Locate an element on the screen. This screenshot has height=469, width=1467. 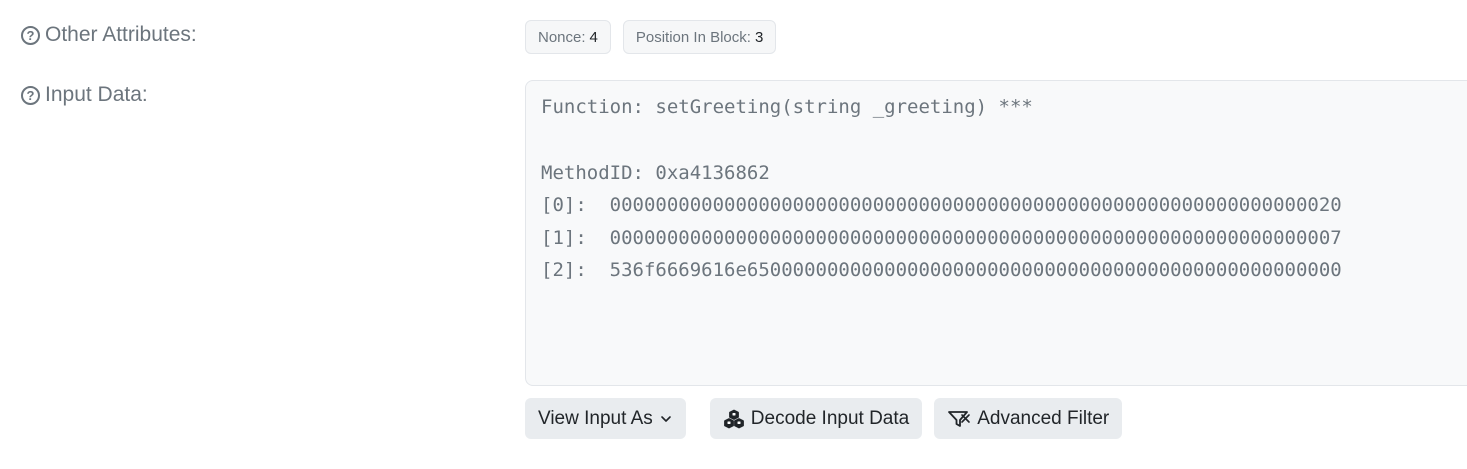
nonce-value: 4 is located at coordinates (593, 37).